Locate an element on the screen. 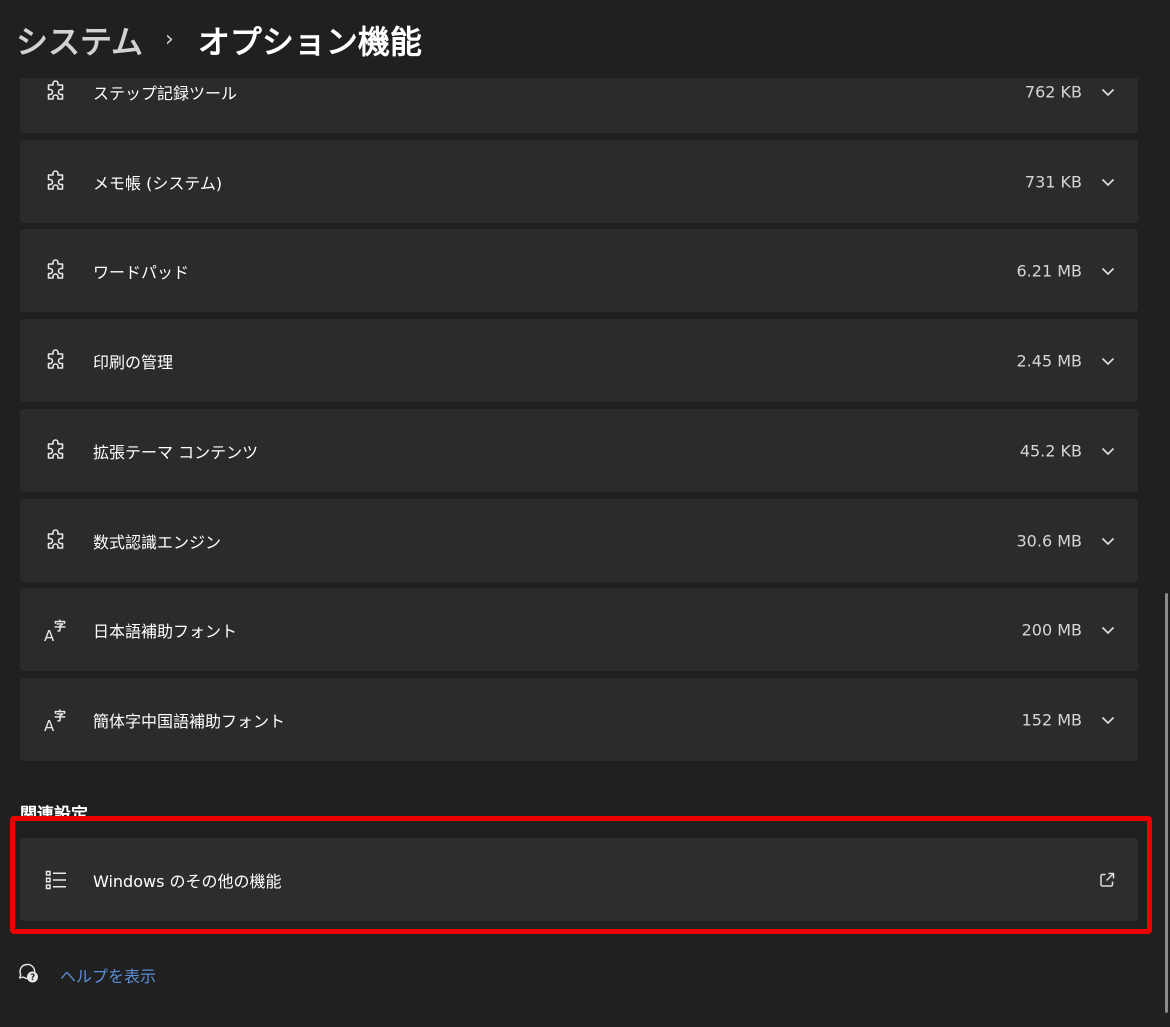 The width and height of the screenshot is (1170, 1027). feature-name: ステップ記録ツール is located at coordinates (165, 93).